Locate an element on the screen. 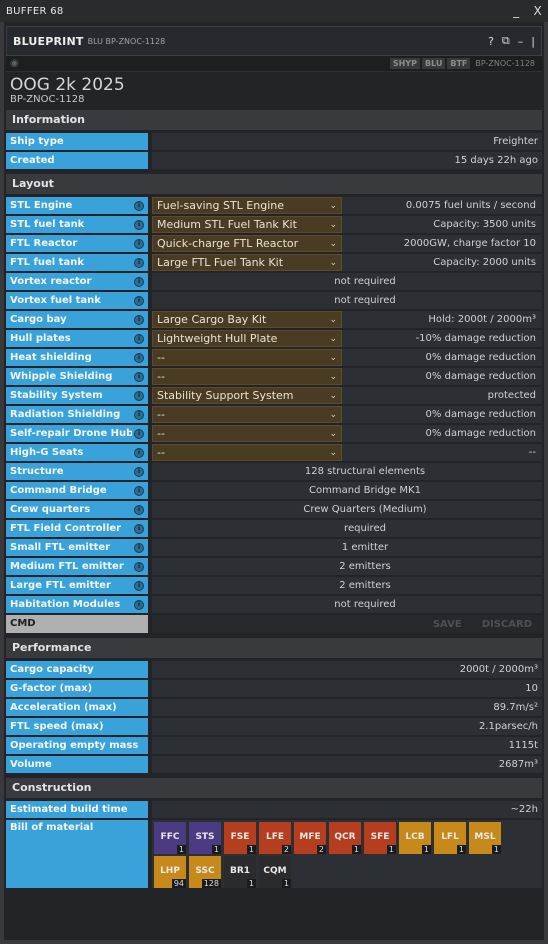 Image resolution: width=548 pixels, height=944 pixels. material-lhp: LHP 94 is located at coordinates (170, 872).